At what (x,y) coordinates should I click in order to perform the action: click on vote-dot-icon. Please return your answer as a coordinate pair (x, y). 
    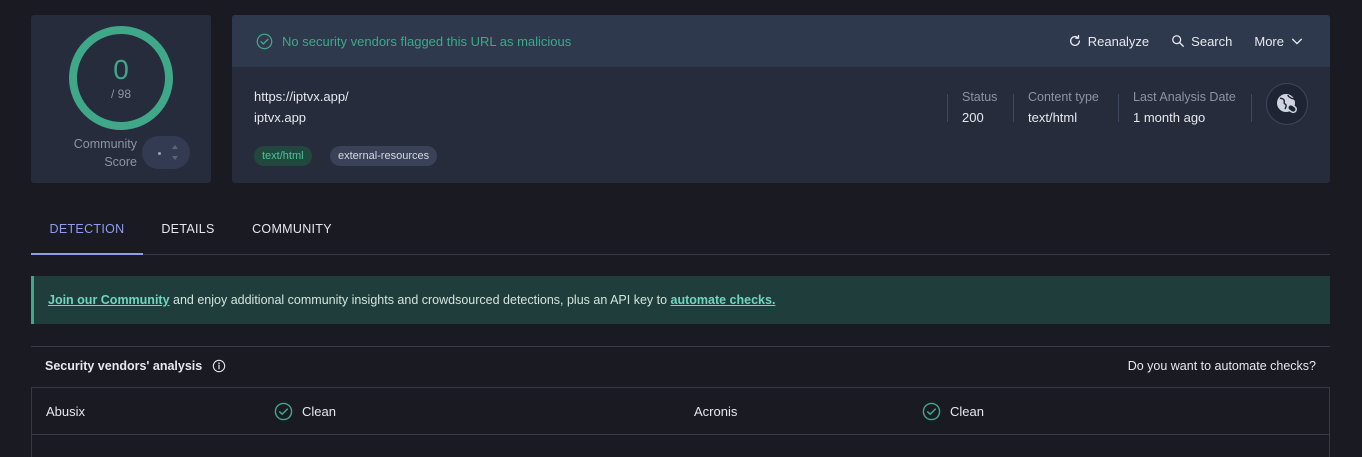
    Looking at the image, I should click on (159, 153).